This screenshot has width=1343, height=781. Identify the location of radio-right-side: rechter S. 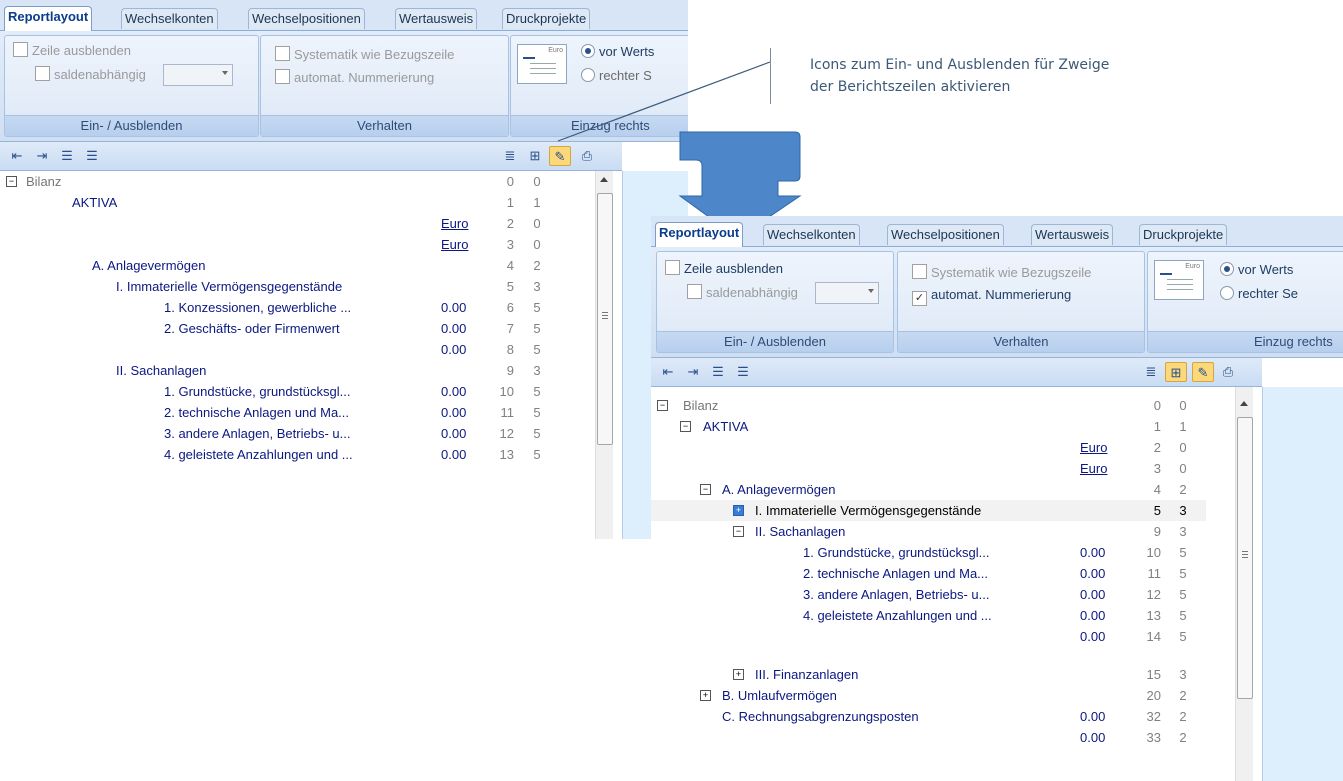
(616, 76).